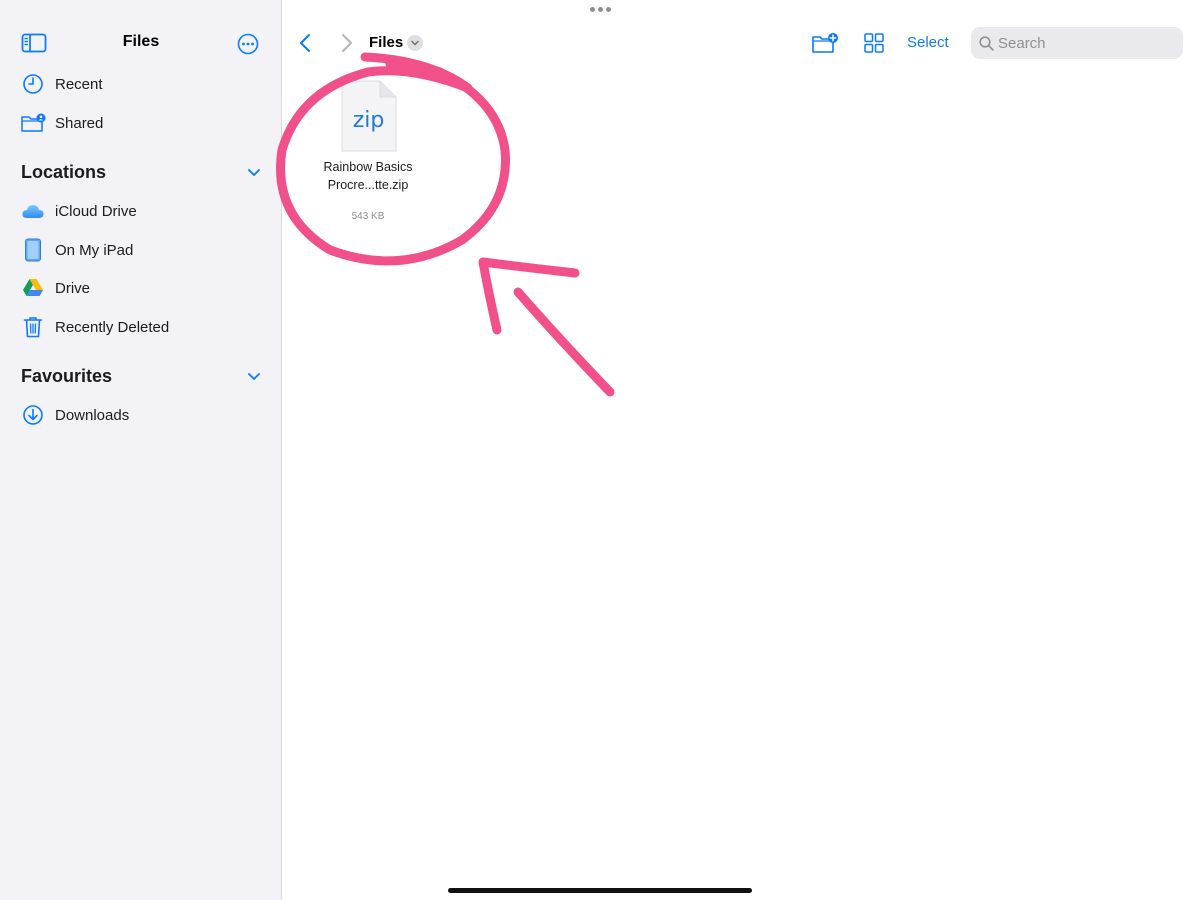 This screenshot has height=900, width=1200. Describe the element at coordinates (33, 288) in the screenshot. I see `google-drive-icon` at that location.